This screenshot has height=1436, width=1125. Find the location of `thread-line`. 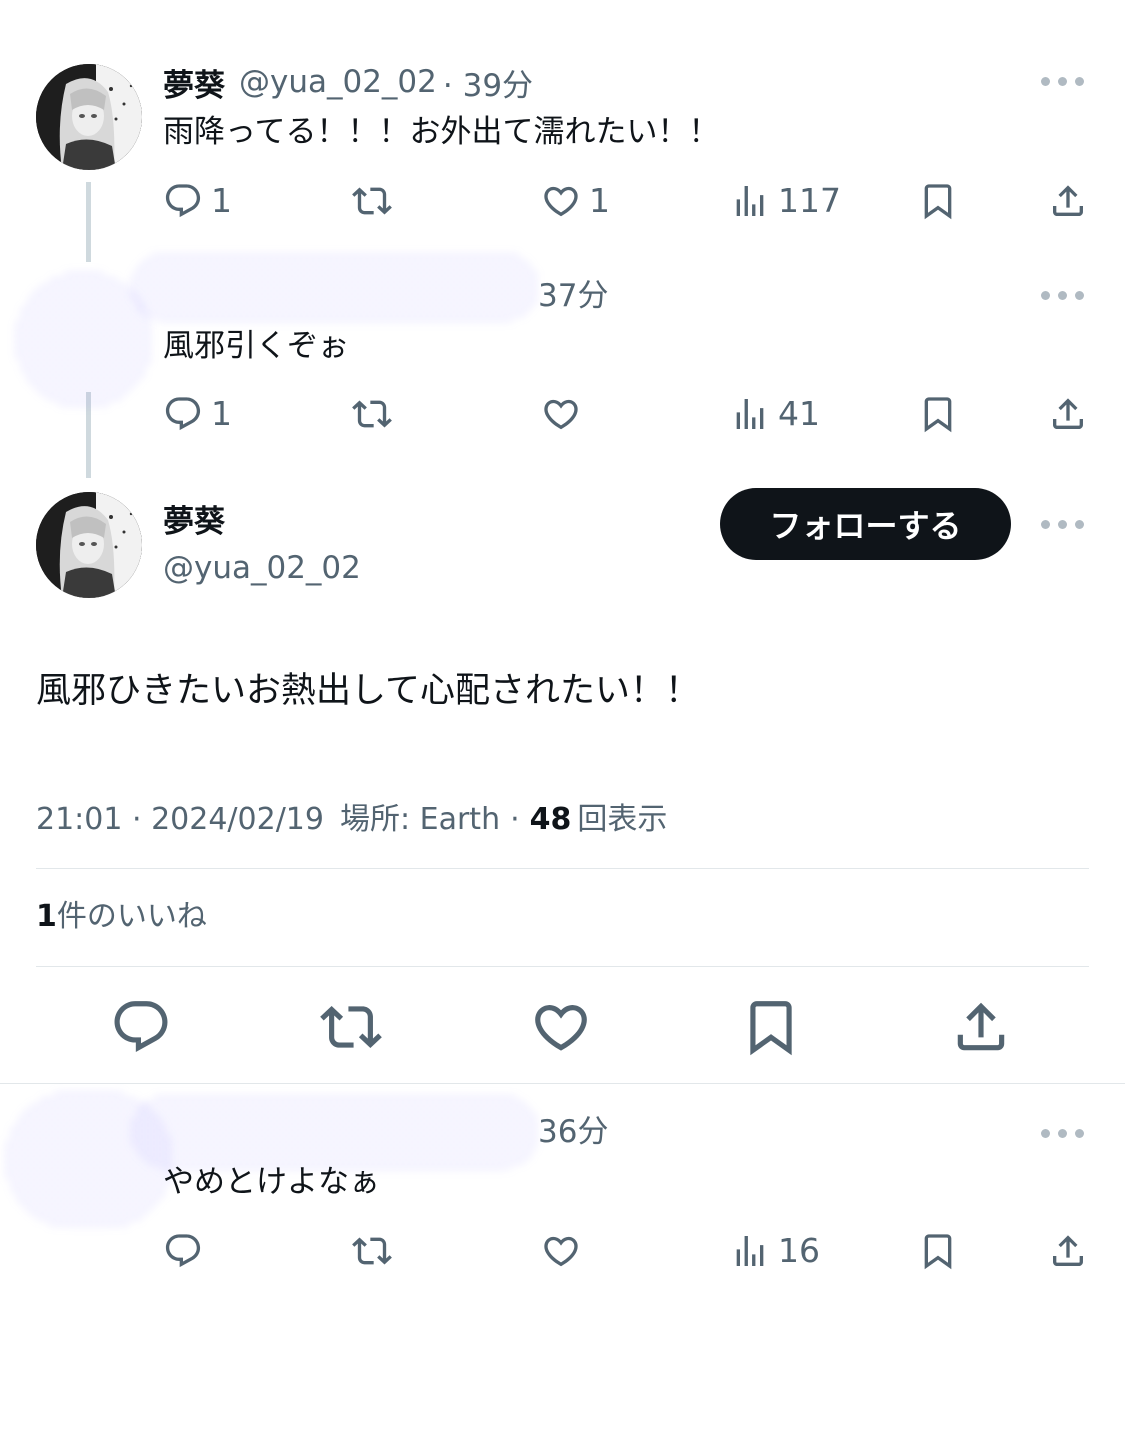

thread-line is located at coordinates (88, 222).